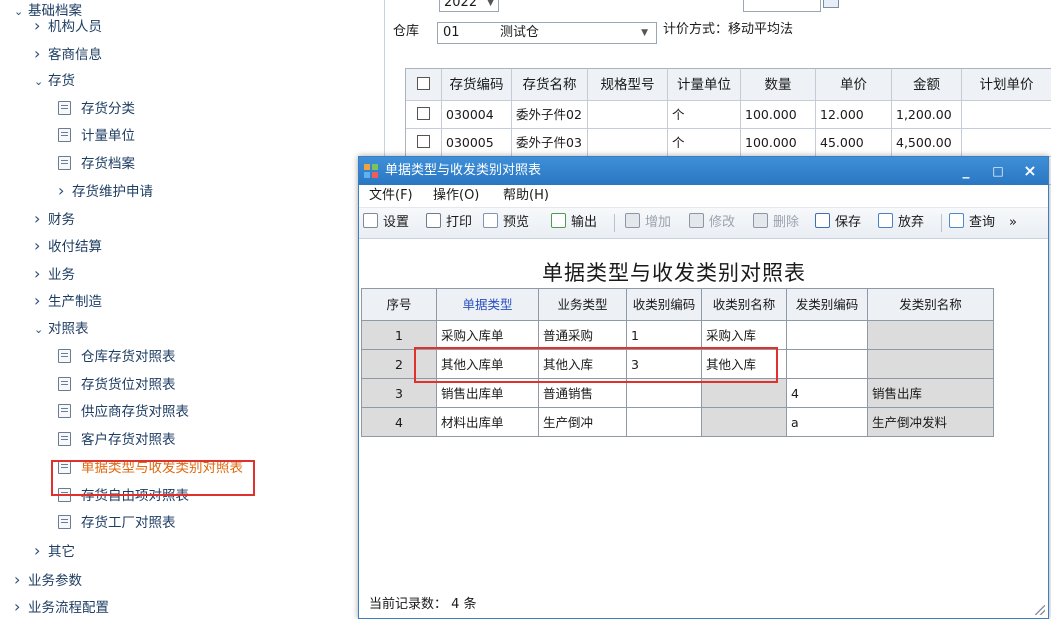 This screenshot has width=1051, height=619. Describe the element at coordinates (583, 305) in the screenshot. I see `grid-column-header: 业务类型` at that location.